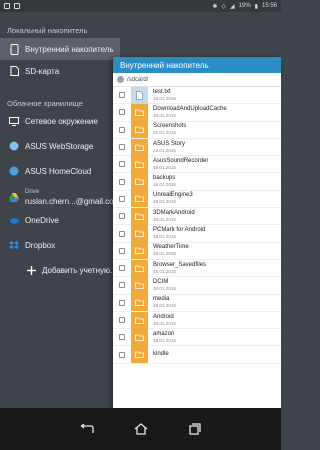  What do you see at coordinates (60, 171) in the screenshot?
I see `drawer-item-asus-homecloud: ASUS HomeCloud` at bounding box center [60, 171].